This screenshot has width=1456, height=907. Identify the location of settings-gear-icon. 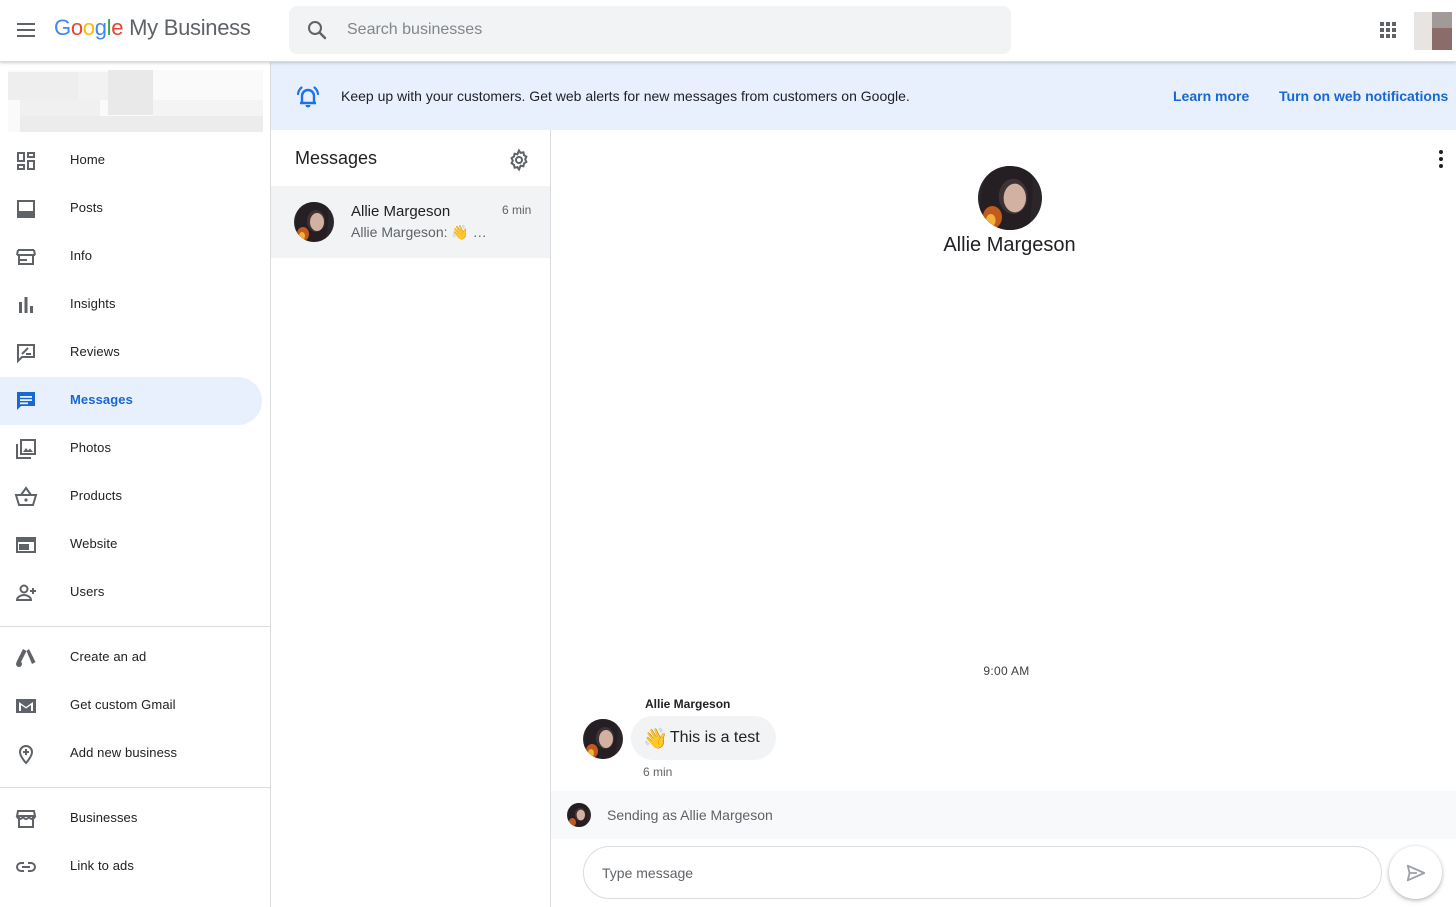
(519, 160).